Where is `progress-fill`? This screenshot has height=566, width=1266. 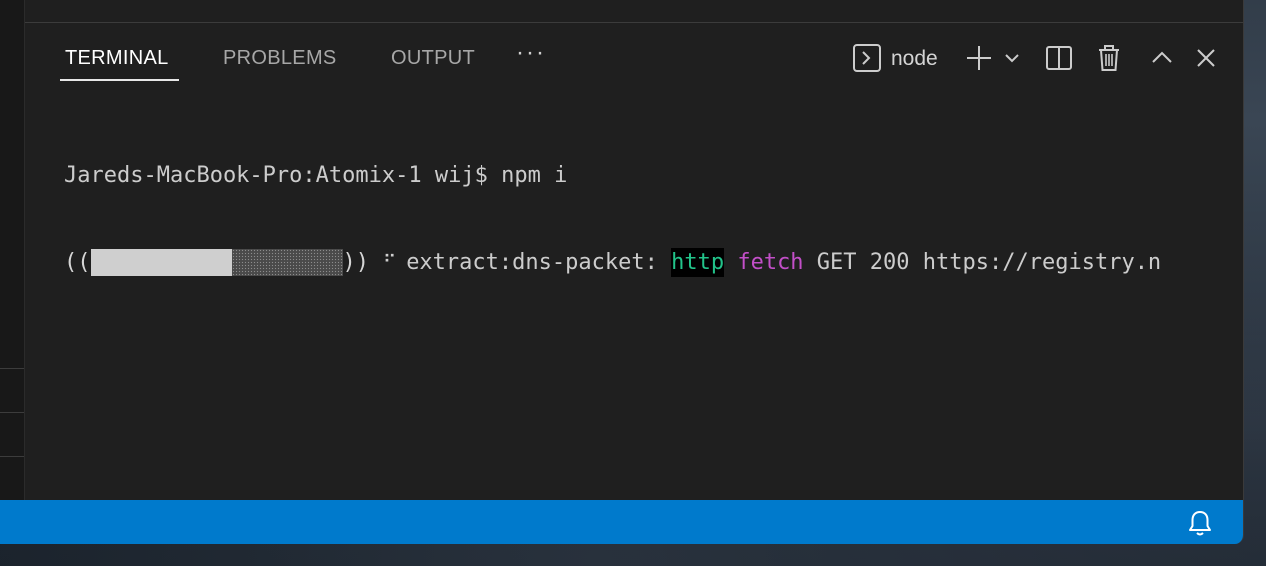
progress-fill is located at coordinates (161, 262).